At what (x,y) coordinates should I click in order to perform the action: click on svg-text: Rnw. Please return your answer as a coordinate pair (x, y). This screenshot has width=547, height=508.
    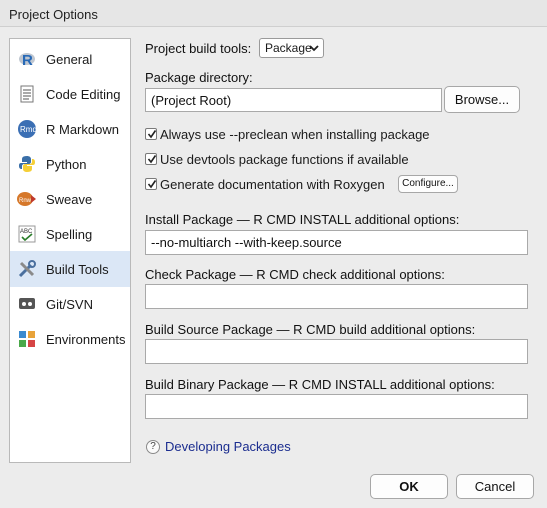
    Looking at the image, I should click on (25, 201).